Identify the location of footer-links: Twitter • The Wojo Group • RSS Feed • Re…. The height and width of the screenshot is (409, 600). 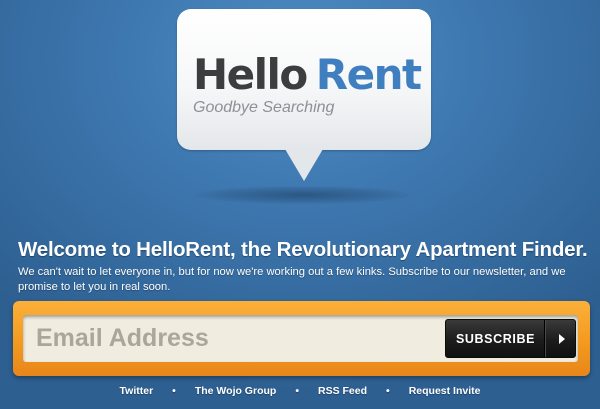
(300, 391).